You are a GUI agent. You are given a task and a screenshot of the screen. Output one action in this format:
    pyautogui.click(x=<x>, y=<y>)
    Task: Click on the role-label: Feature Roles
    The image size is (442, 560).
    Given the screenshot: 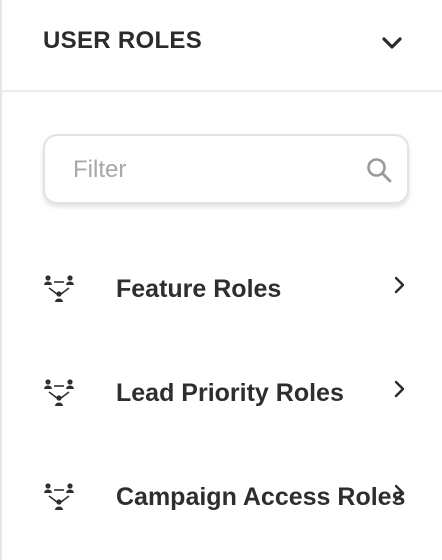 What is the action you would take?
    pyautogui.click(x=199, y=289)
    